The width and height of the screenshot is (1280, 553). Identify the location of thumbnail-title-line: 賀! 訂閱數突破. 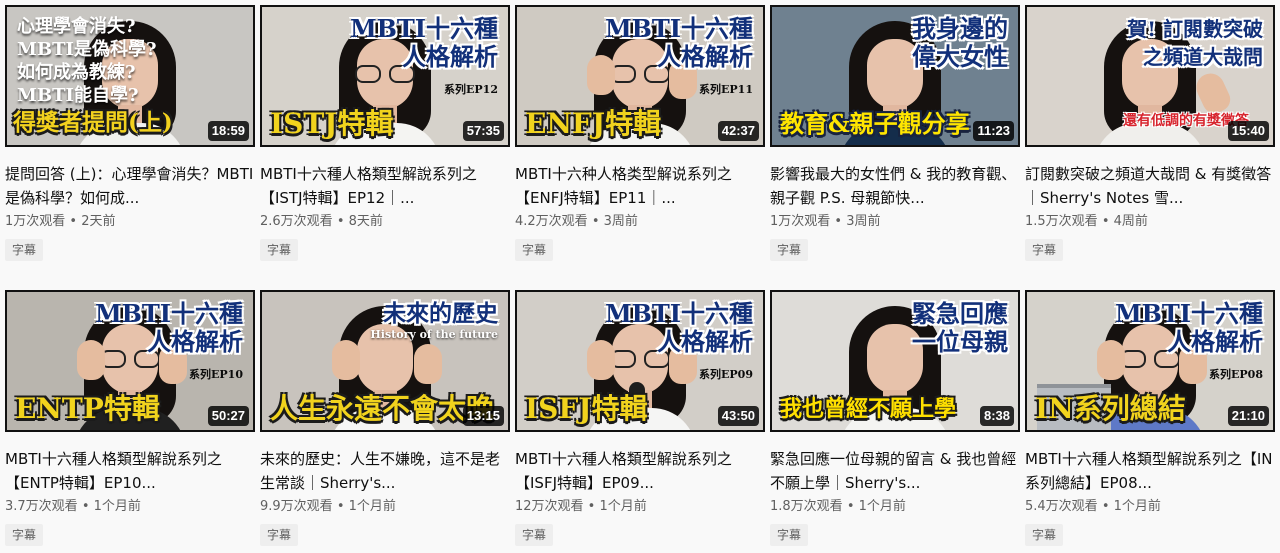
(1195, 29).